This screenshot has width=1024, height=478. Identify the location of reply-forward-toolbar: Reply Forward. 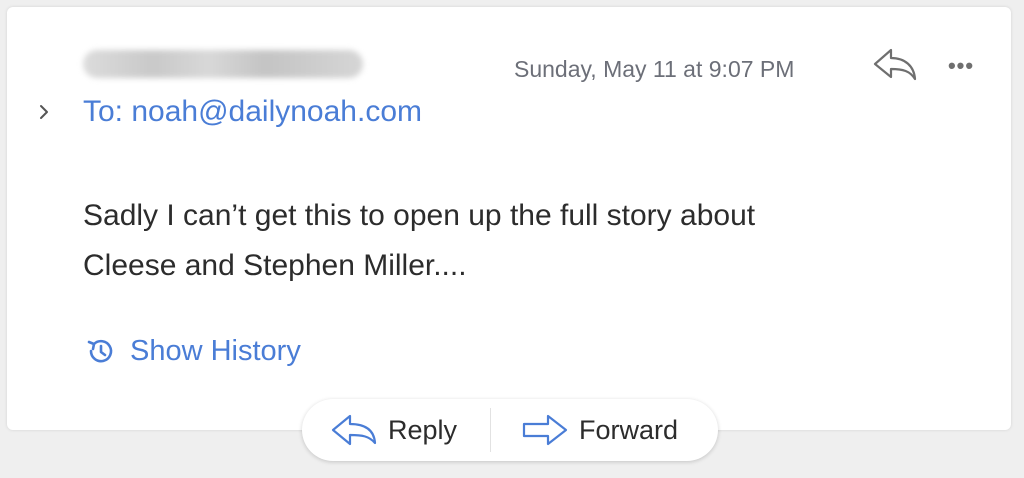
(510, 430).